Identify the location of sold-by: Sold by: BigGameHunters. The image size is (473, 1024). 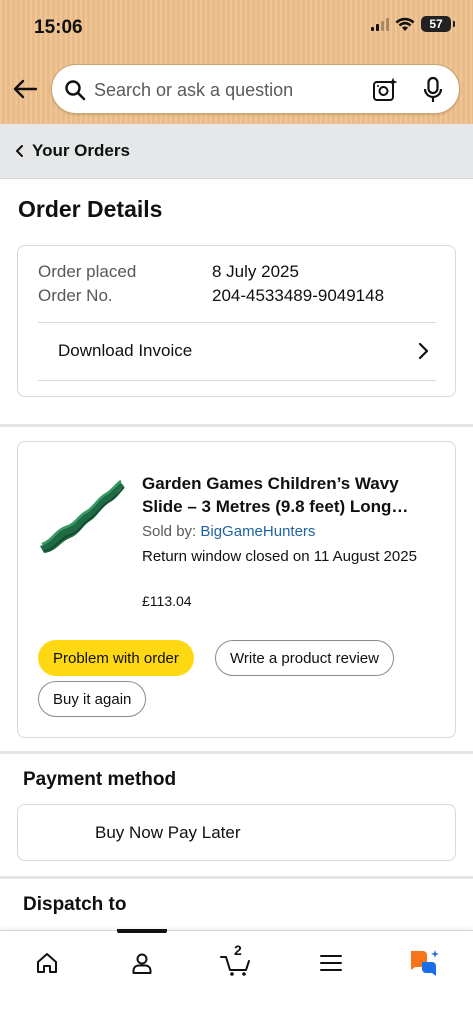
(228, 531).